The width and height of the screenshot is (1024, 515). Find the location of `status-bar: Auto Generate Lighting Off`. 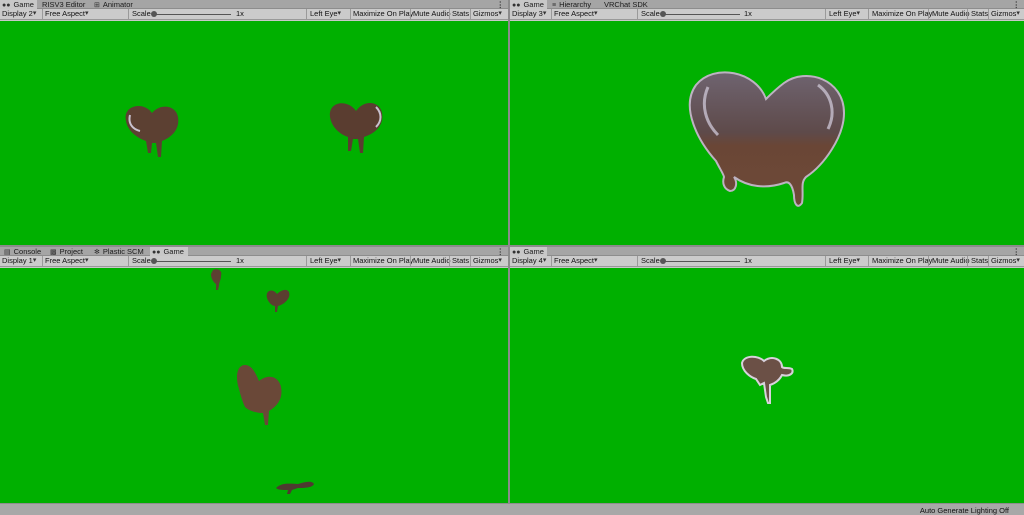

status-bar: Auto Generate Lighting Off is located at coordinates (512, 509).